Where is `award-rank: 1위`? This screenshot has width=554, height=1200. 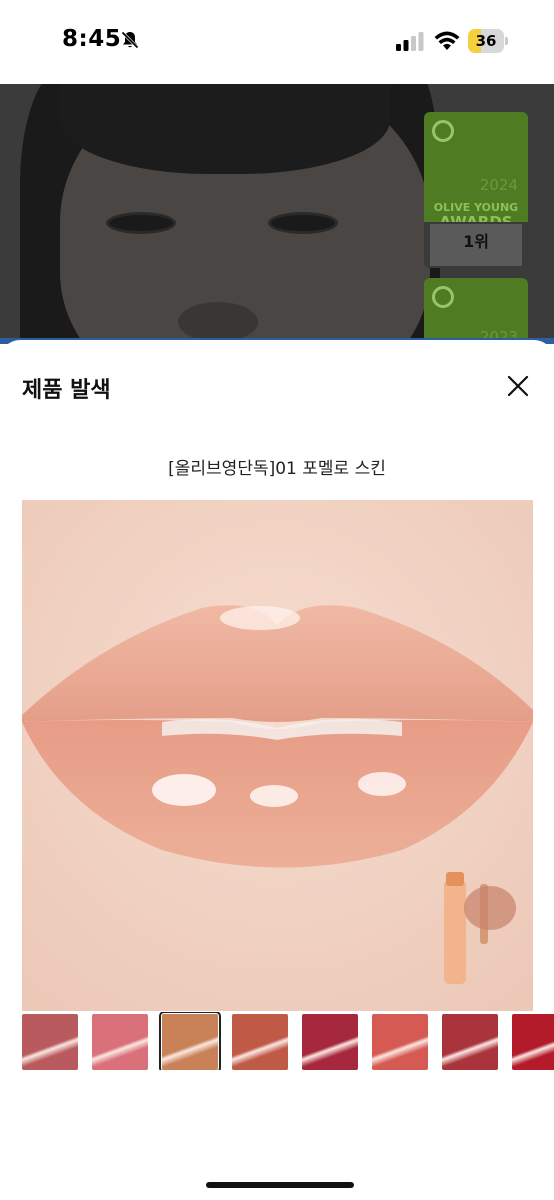 award-rank: 1위 is located at coordinates (476, 245).